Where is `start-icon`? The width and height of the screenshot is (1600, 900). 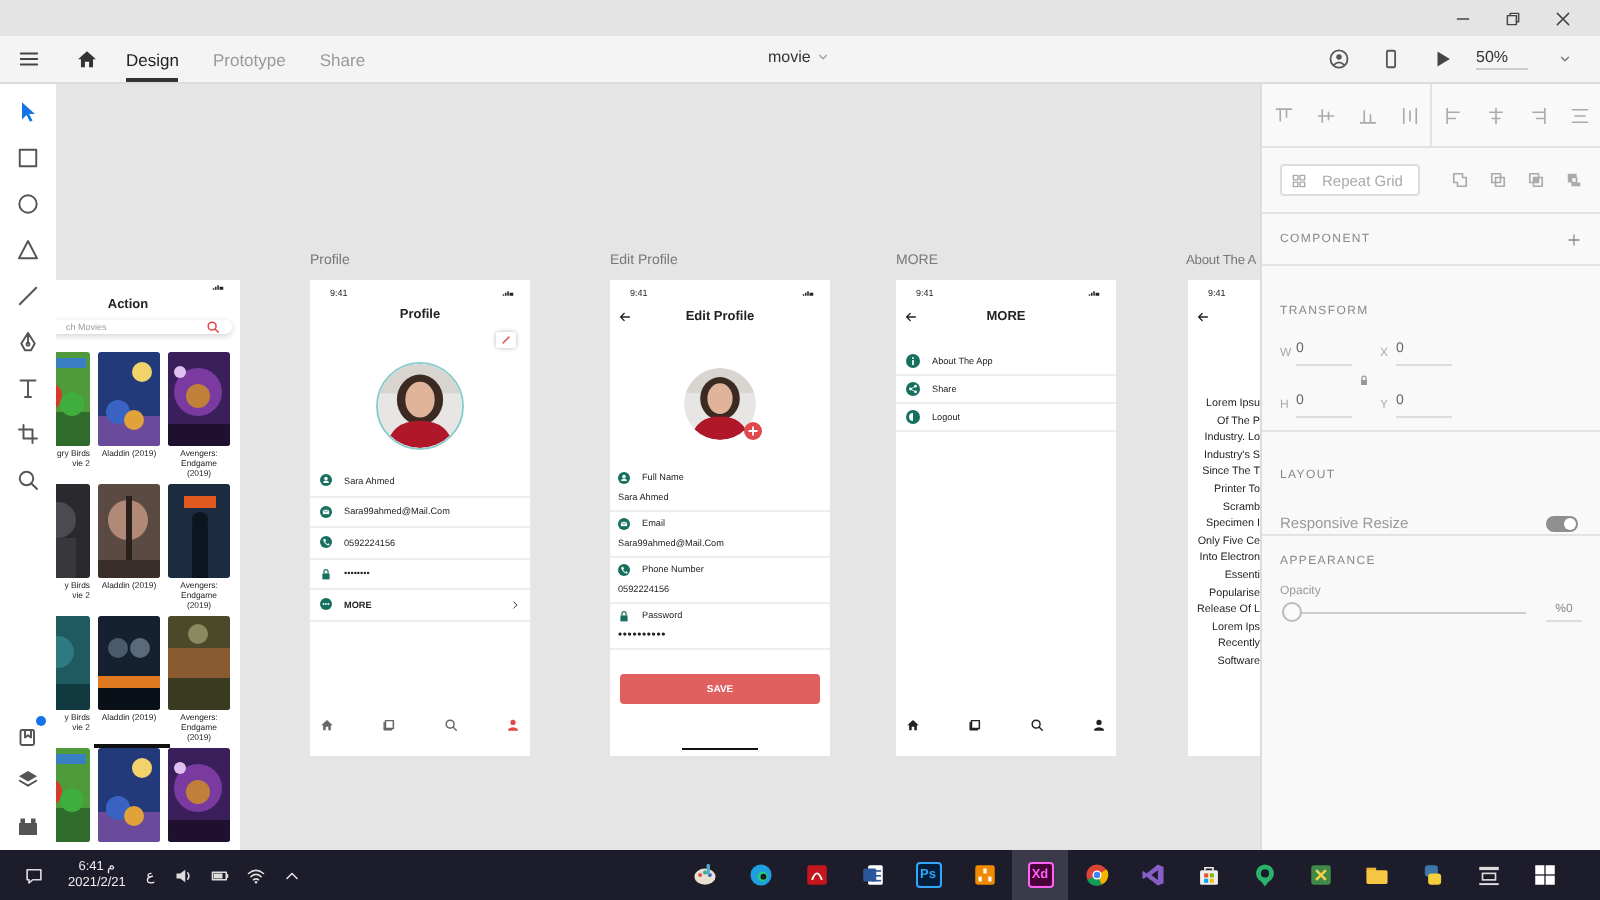
start-icon is located at coordinates (1544, 875).